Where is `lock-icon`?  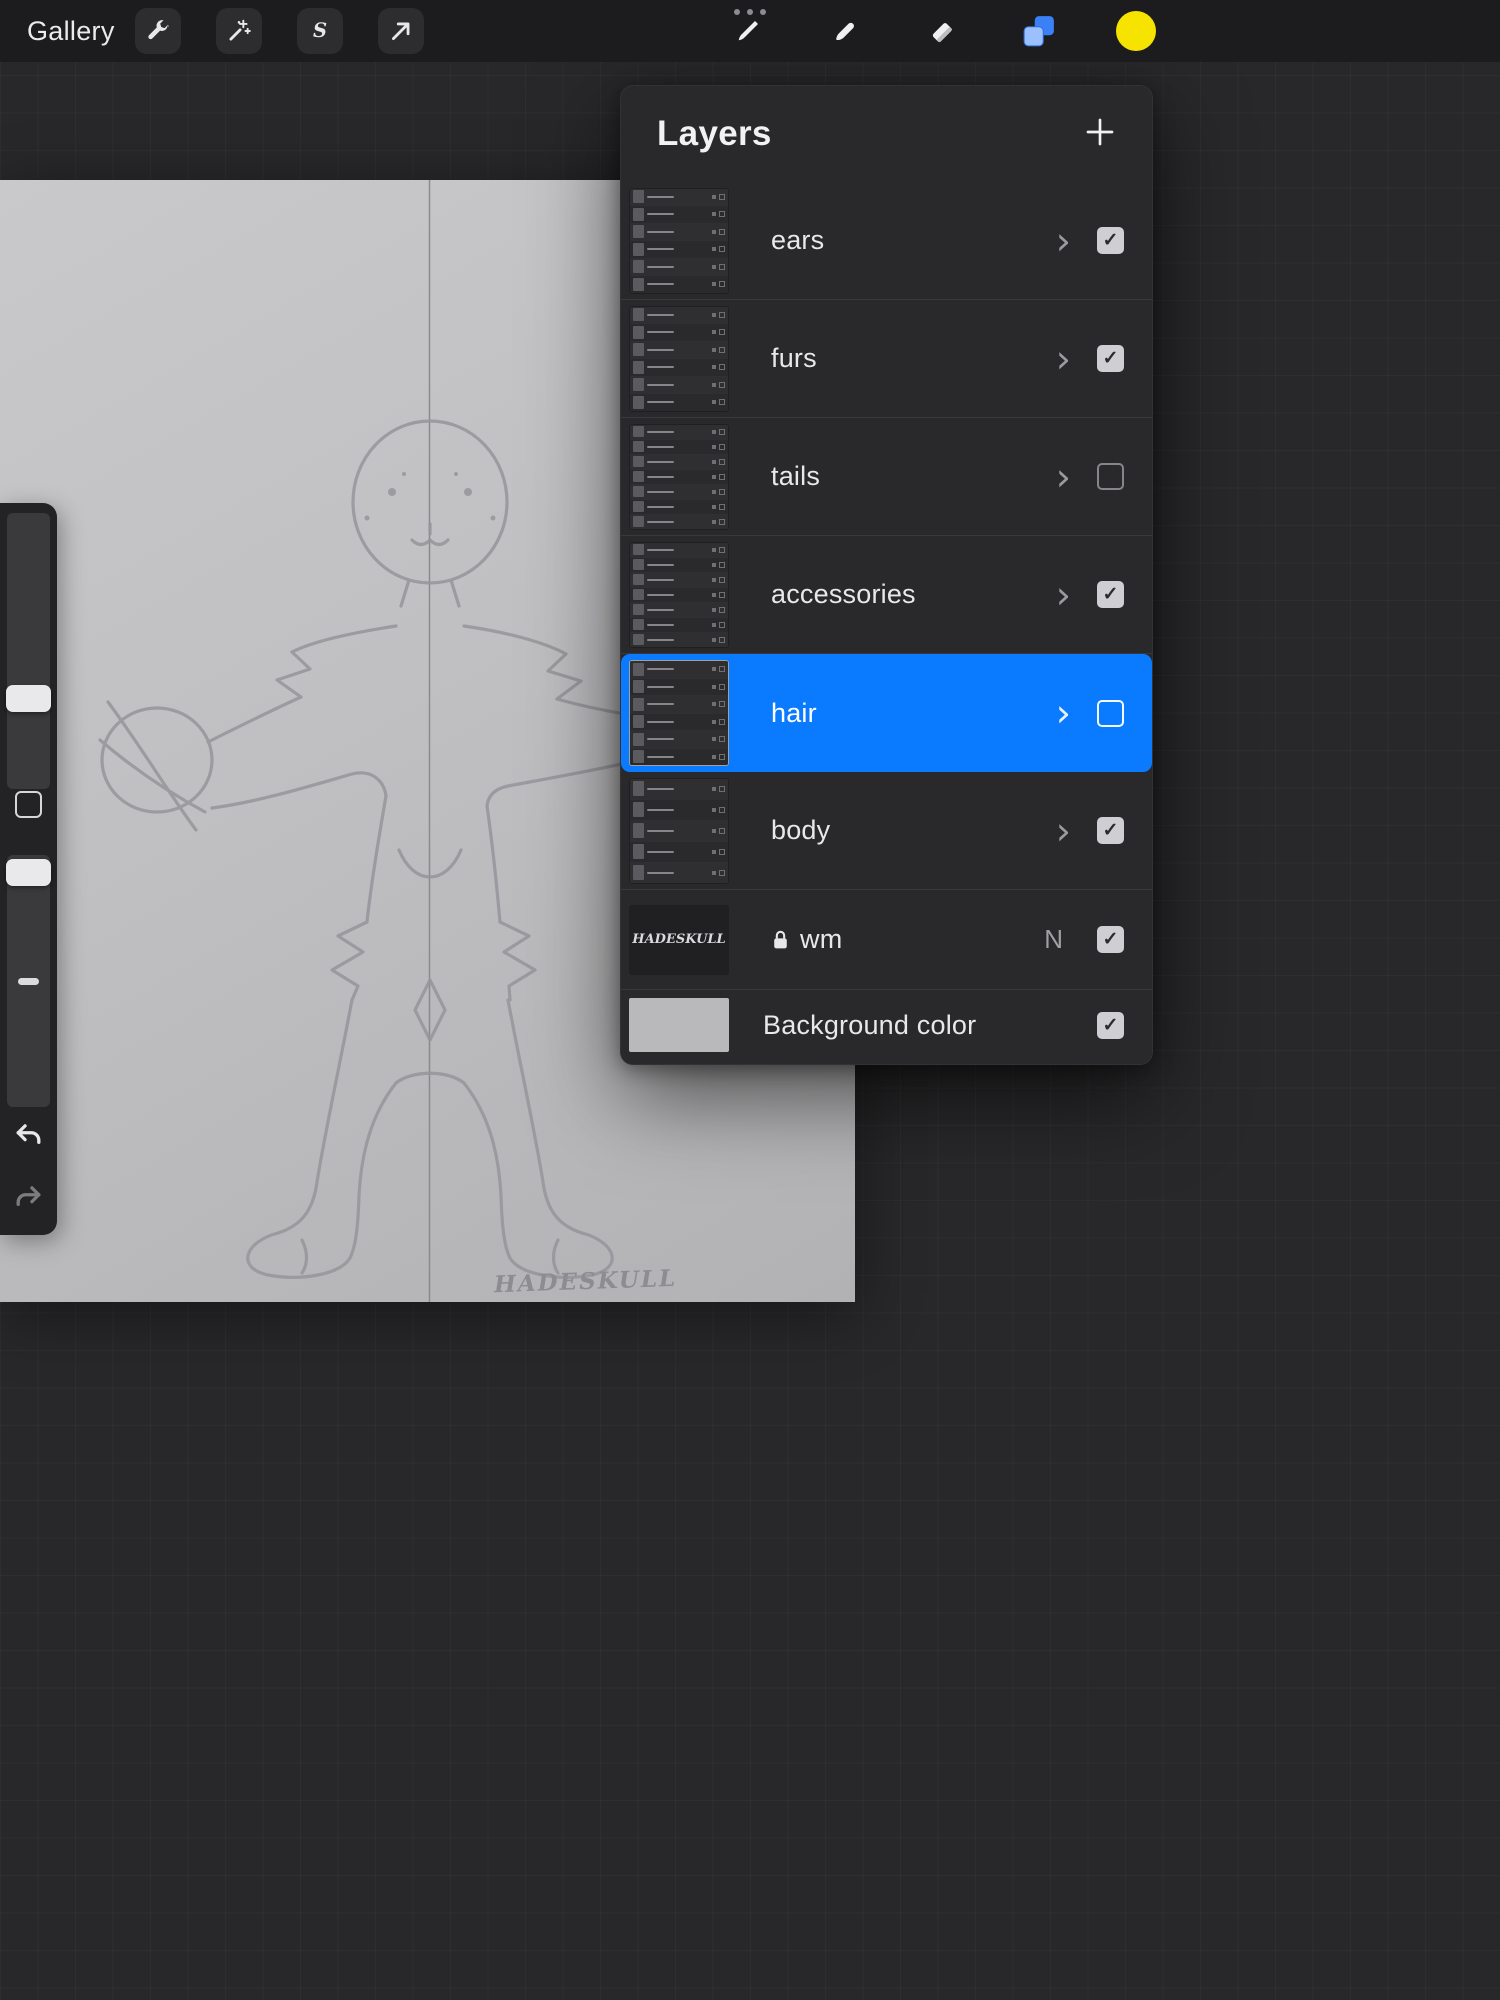 lock-icon is located at coordinates (780, 940).